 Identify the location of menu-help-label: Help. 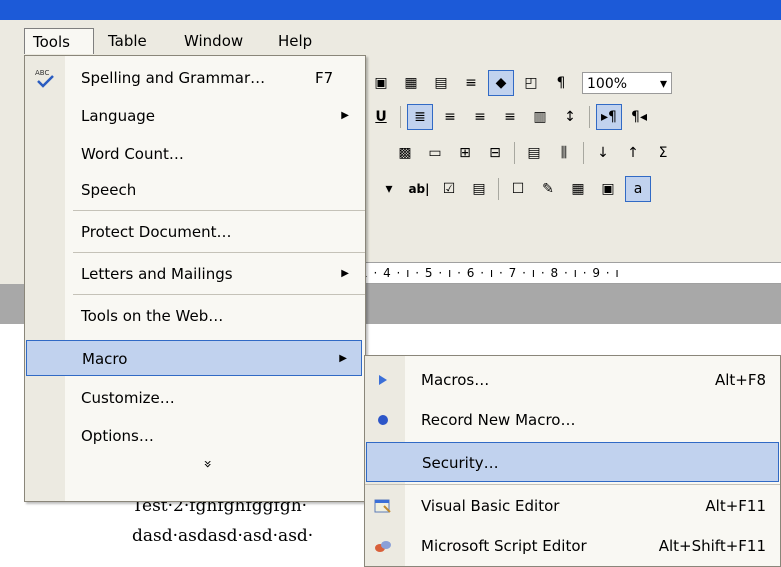
(295, 41).